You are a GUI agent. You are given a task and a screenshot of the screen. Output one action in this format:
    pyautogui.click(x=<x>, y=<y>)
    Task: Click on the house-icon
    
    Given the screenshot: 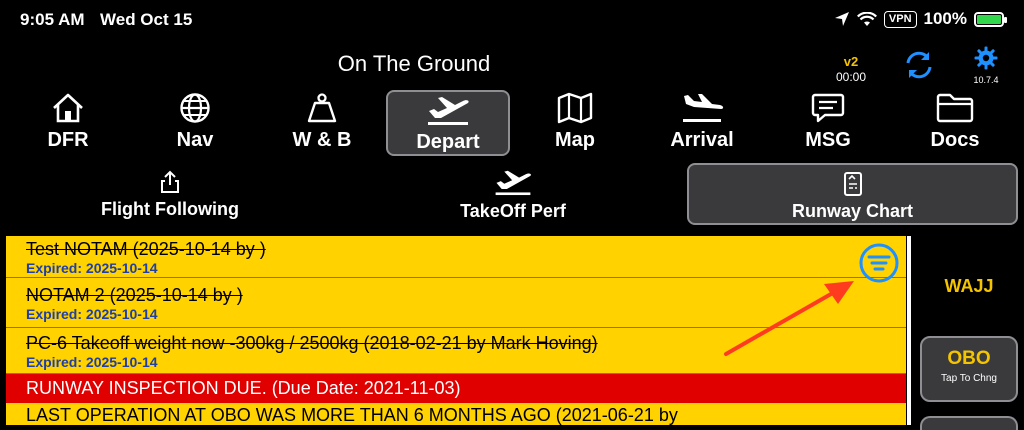 What is the action you would take?
    pyautogui.click(x=68, y=108)
    